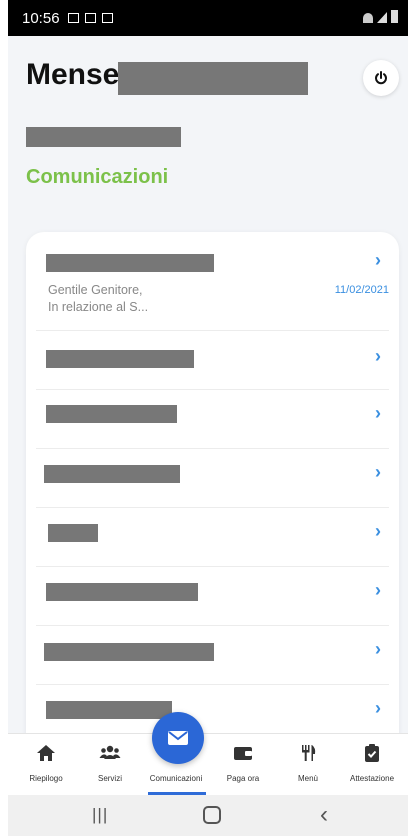 The image size is (411, 836). What do you see at coordinates (213, 78) in the screenshot?
I see `redacted-school-name` at bounding box center [213, 78].